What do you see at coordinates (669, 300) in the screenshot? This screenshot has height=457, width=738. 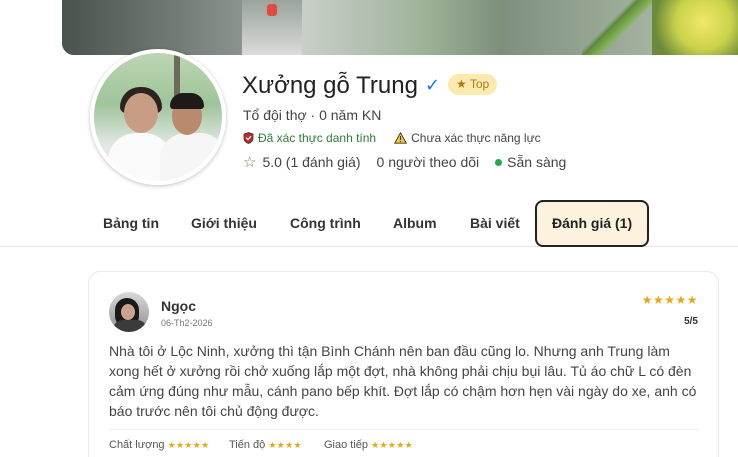 I see `review-stars: ★★★★★` at bounding box center [669, 300].